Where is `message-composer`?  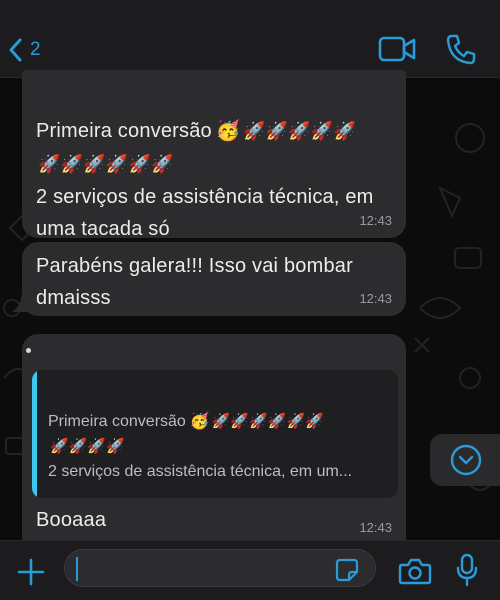
message-composer is located at coordinates (250, 570).